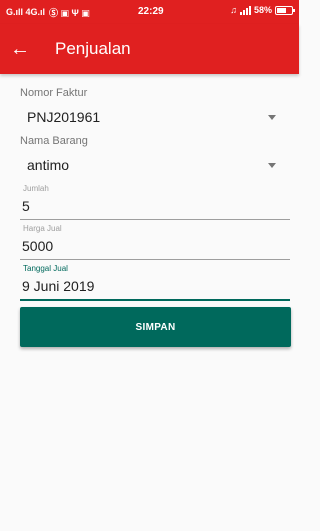 The height and width of the screenshot is (531, 320). I want to click on date-underline, so click(155, 300).